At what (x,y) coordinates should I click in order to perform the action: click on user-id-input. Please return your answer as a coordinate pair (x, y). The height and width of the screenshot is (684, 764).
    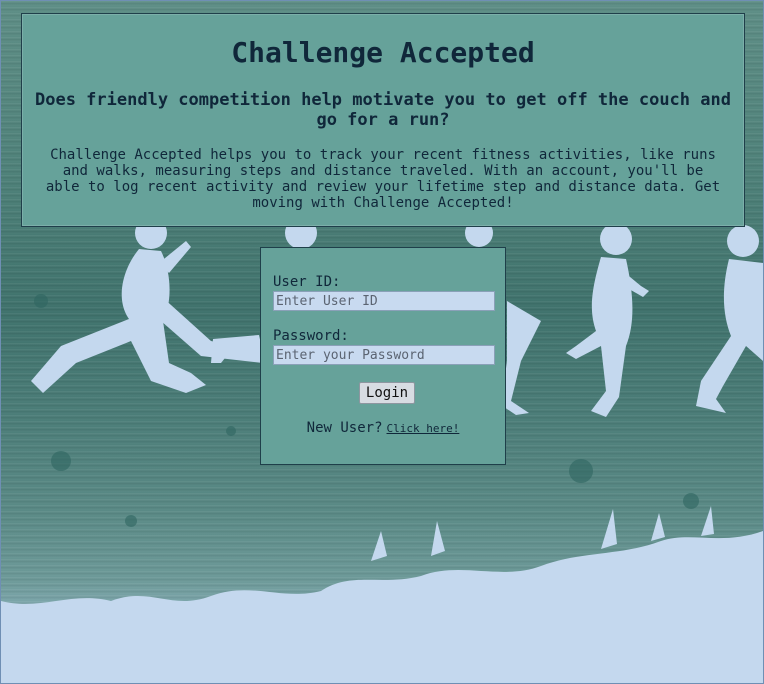
    Looking at the image, I should click on (384, 301).